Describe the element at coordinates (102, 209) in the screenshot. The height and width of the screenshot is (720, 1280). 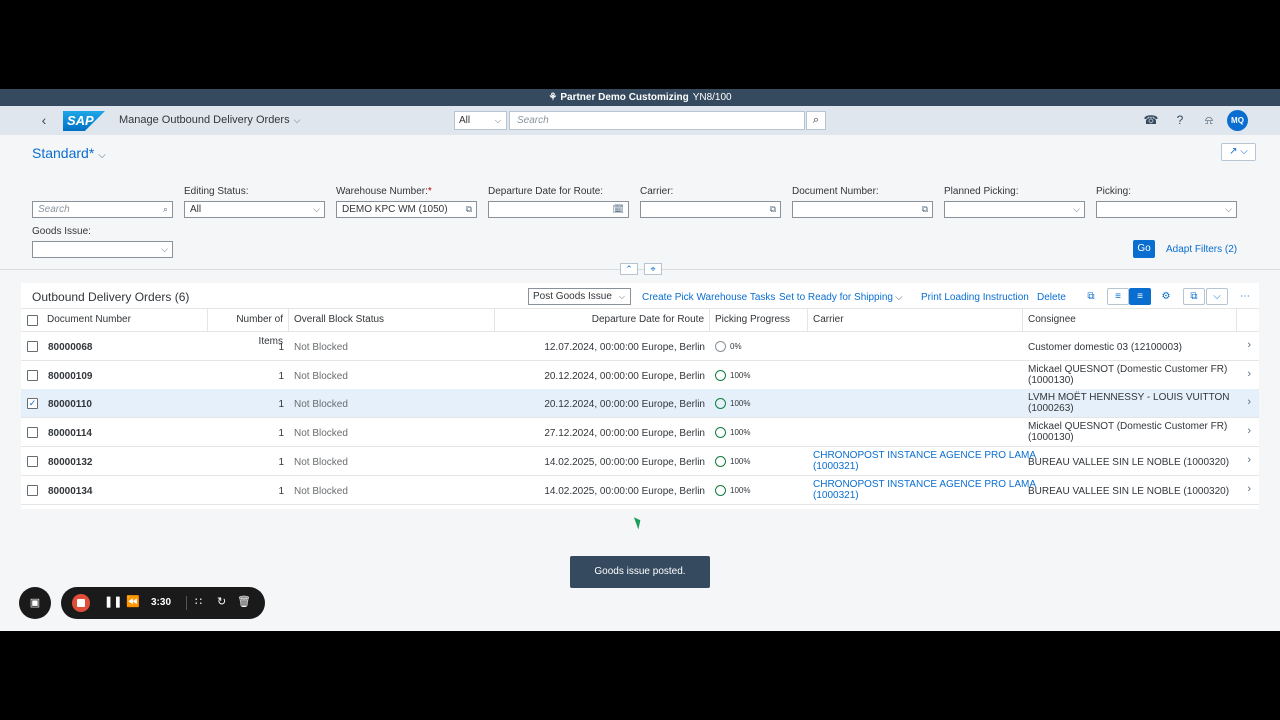
I see `filter-search-input: Search ⌕` at that location.